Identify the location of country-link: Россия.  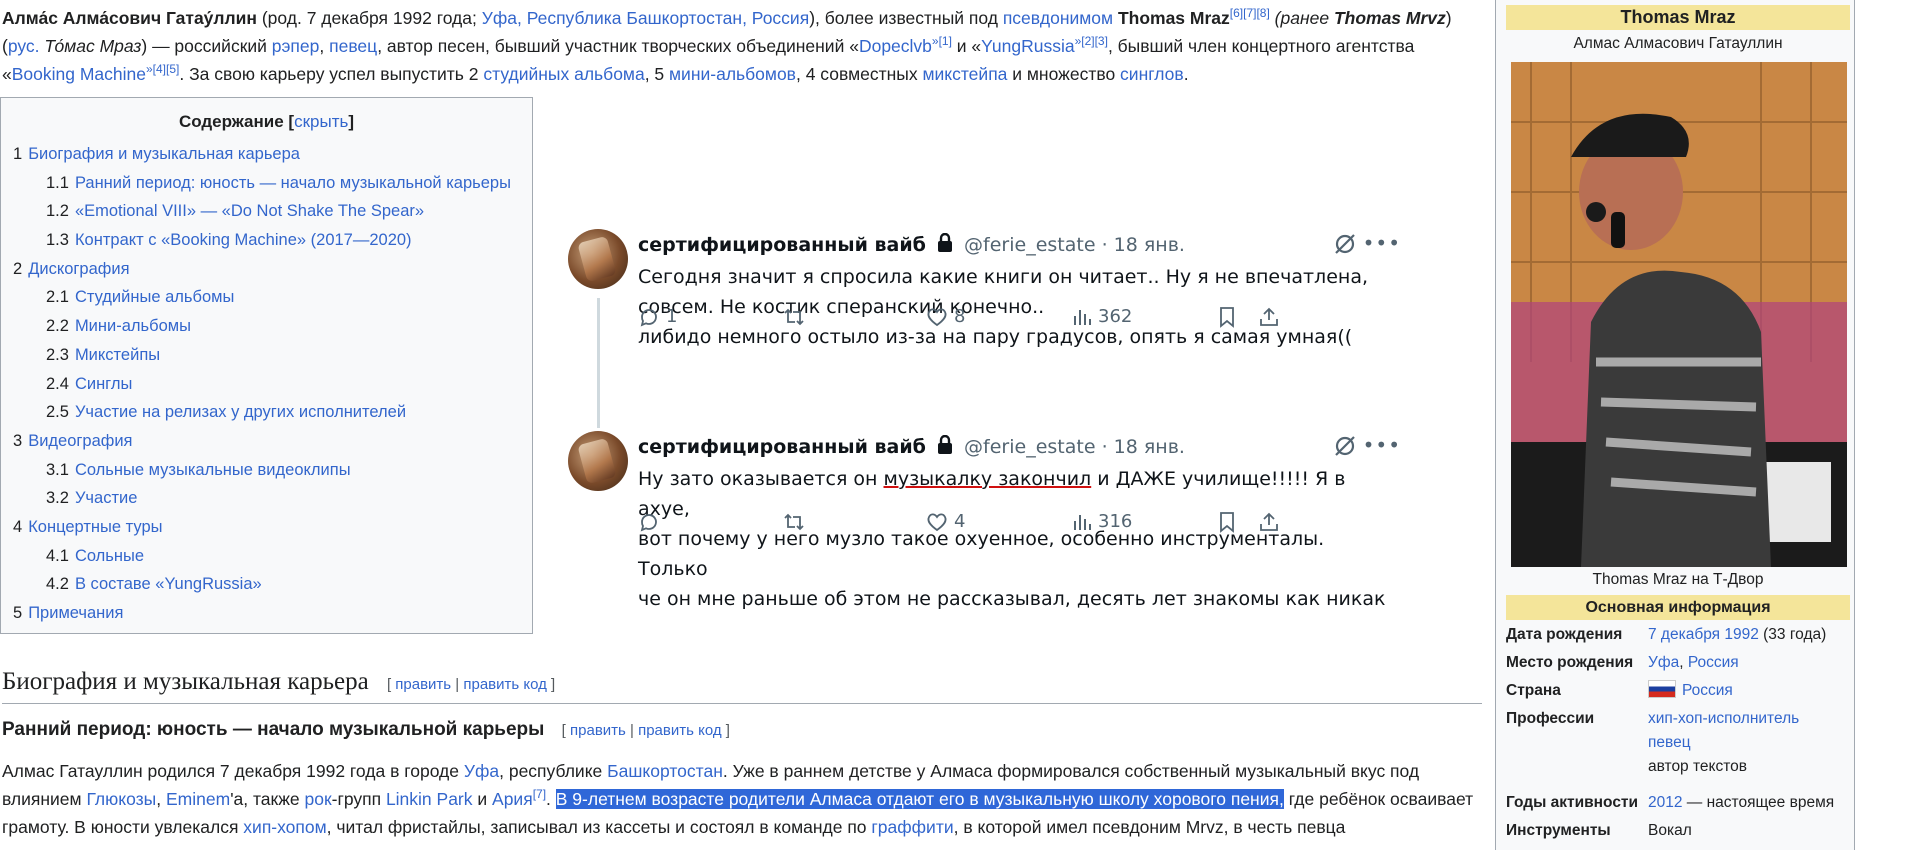
(1707, 690).